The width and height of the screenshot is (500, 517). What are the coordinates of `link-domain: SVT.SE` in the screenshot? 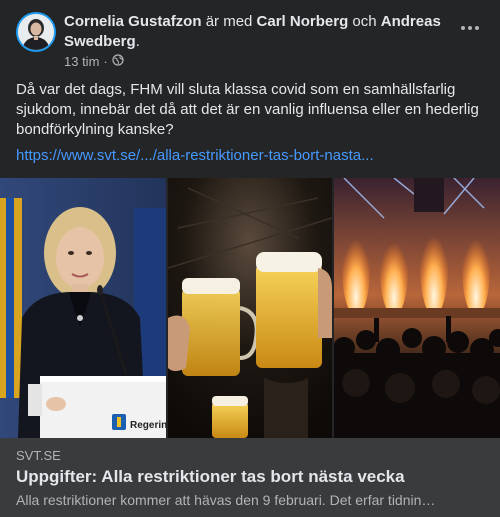 It's located at (38, 455).